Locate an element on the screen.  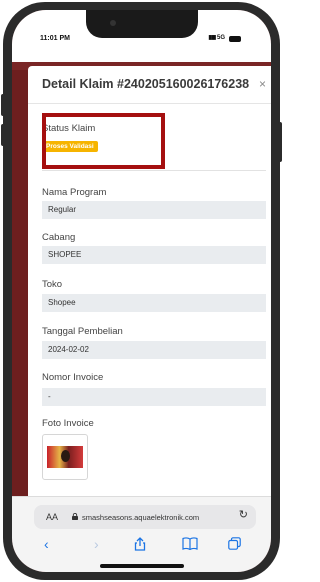
notch is located at coordinates (142, 24).